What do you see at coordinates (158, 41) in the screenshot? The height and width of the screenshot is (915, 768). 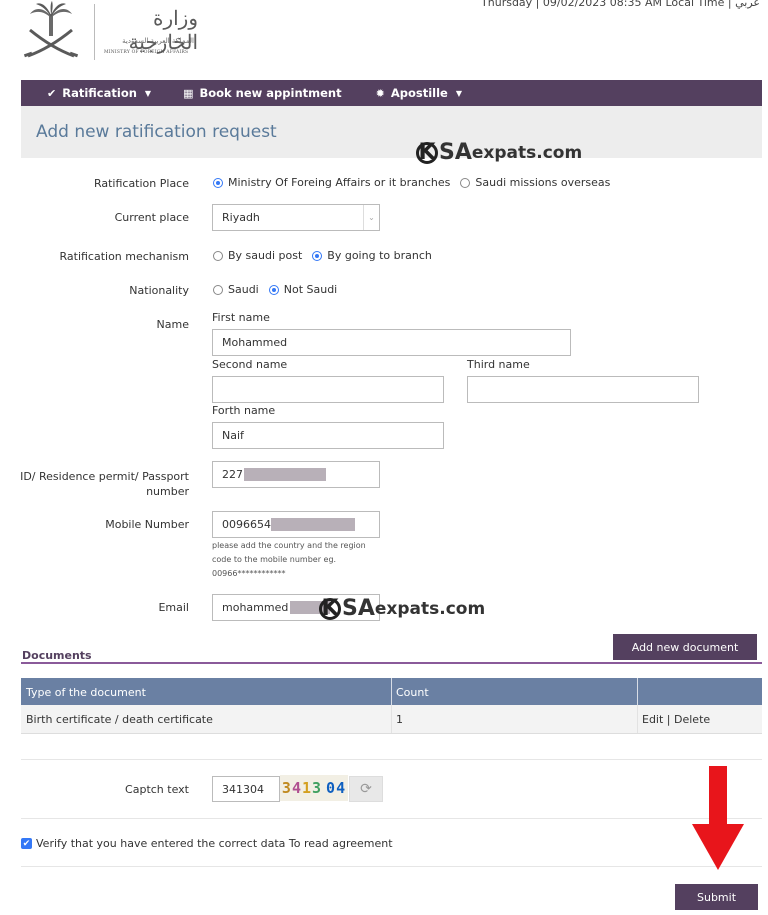 I see `kingdom-name-arabic: المملكة العربية السعودية` at bounding box center [158, 41].